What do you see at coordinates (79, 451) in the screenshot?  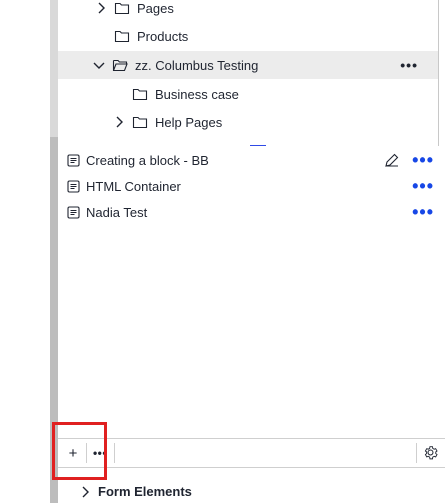 I see `annotation-highlight-box` at bounding box center [79, 451].